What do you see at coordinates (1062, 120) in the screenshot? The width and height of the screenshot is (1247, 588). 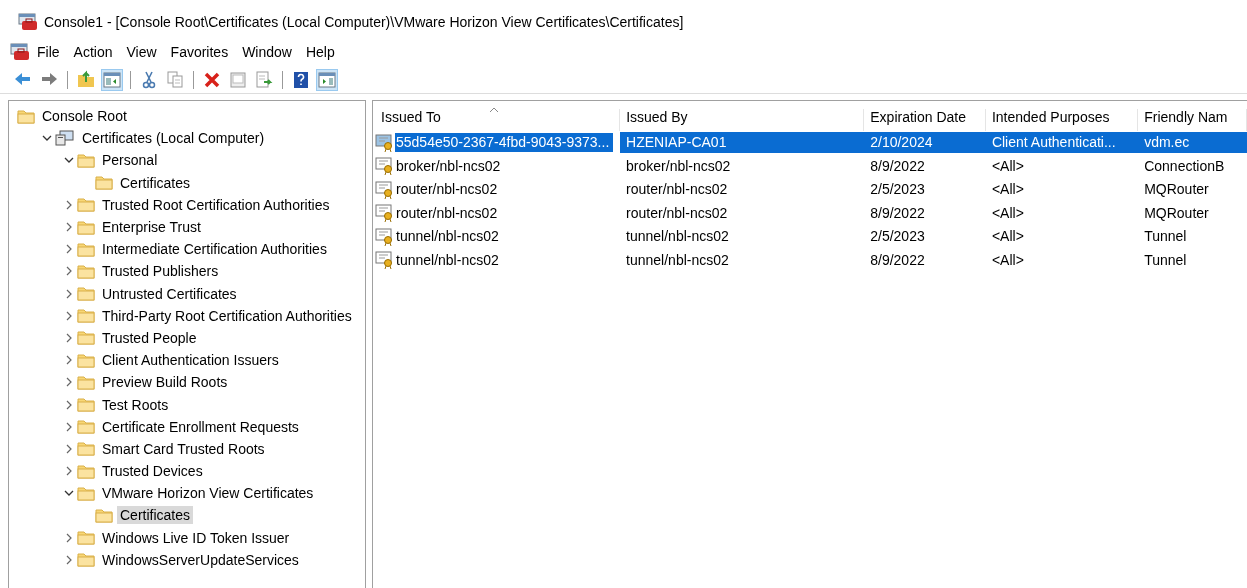 I see `column-header: Intended Purposes` at bounding box center [1062, 120].